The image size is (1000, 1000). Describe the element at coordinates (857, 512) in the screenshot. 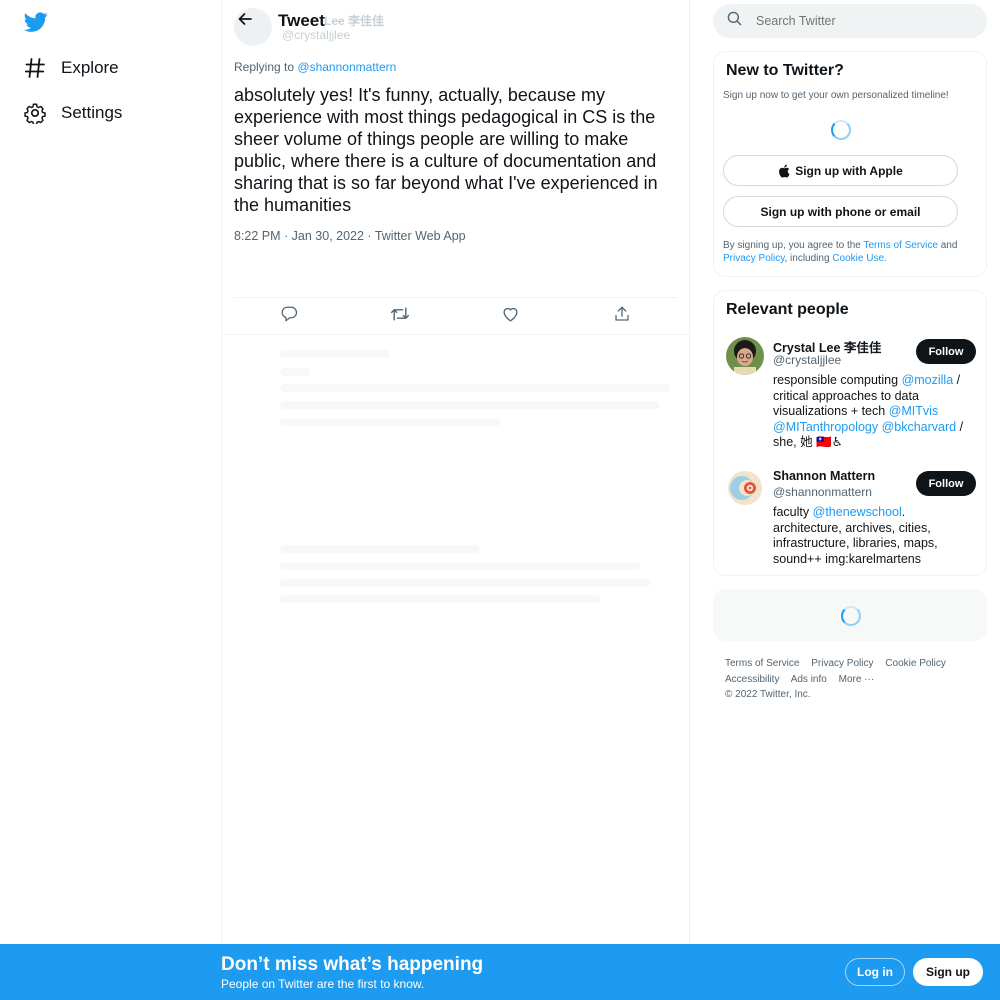

I see `bio-mention-link: @thenewschool` at that location.